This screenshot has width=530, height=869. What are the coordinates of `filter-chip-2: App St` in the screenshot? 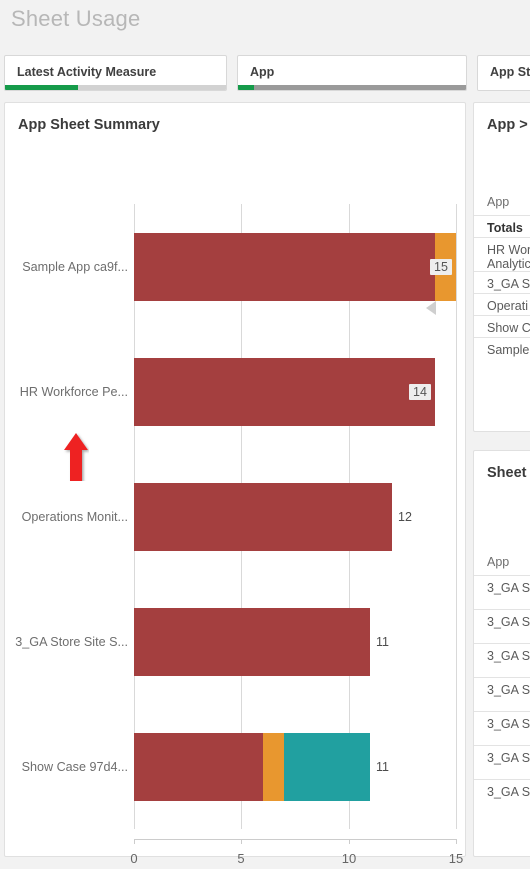 It's located at (503, 73).